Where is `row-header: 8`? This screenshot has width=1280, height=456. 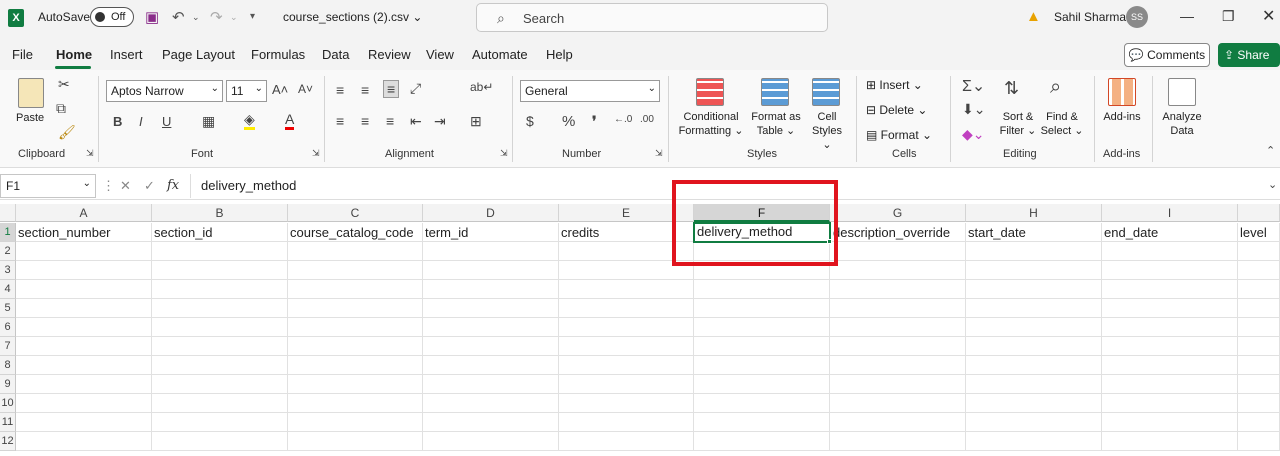 row-header: 8 is located at coordinates (8, 365).